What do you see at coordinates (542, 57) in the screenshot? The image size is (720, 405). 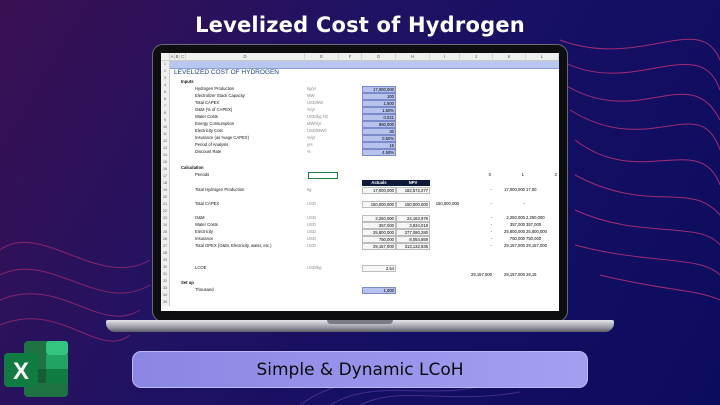 I see `col-header-l: L` at bounding box center [542, 57].